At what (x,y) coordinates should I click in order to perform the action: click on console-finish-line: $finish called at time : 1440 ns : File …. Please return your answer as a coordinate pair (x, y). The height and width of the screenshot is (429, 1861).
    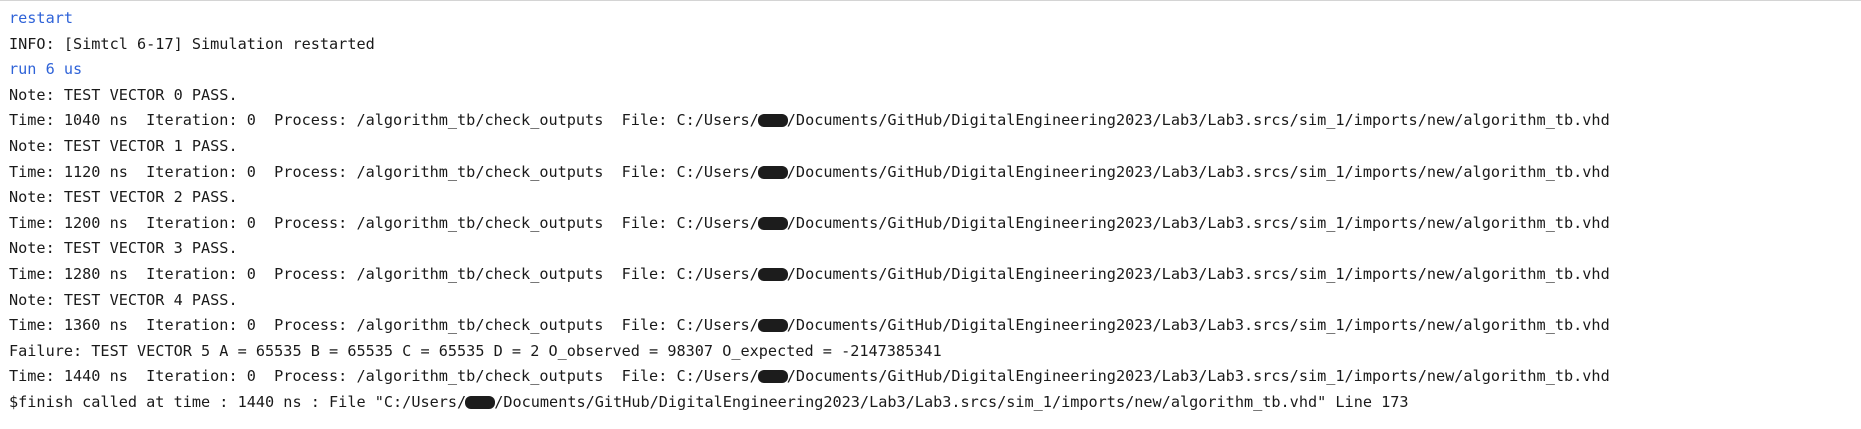
    Looking at the image, I should click on (935, 403).